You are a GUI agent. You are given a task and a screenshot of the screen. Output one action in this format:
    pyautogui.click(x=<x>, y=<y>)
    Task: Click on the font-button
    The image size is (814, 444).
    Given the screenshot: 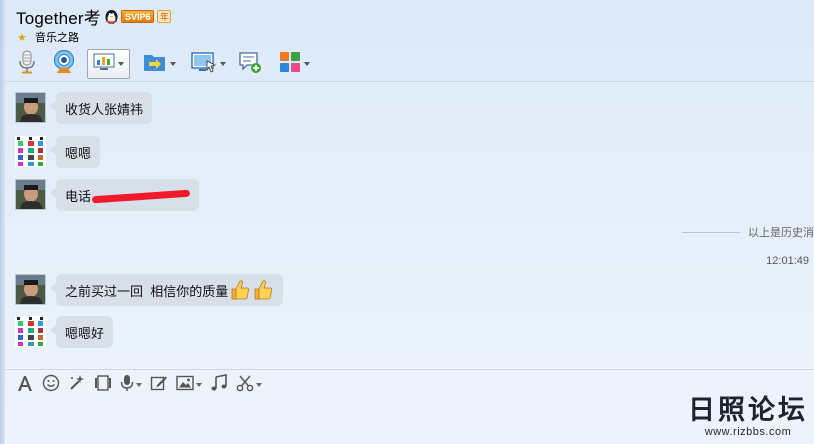 What is the action you would take?
    pyautogui.click(x=25, y=385)
    